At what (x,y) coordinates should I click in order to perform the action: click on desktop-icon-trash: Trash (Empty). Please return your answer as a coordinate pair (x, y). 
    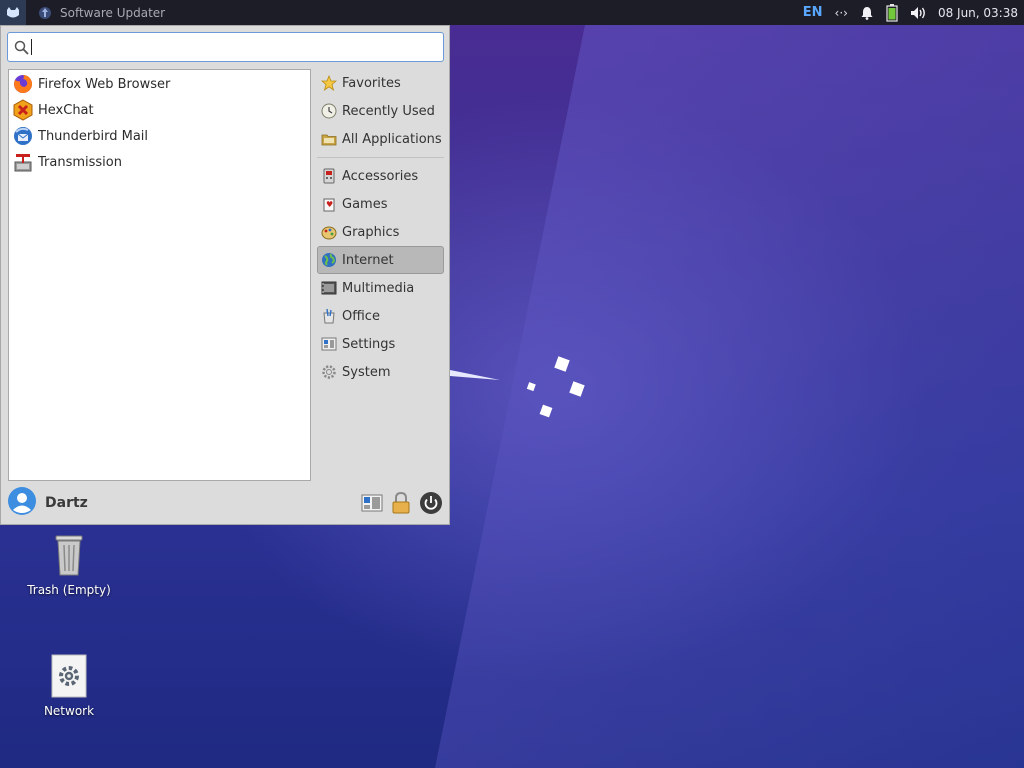
    Looking at the image, I should click on (69, 565).